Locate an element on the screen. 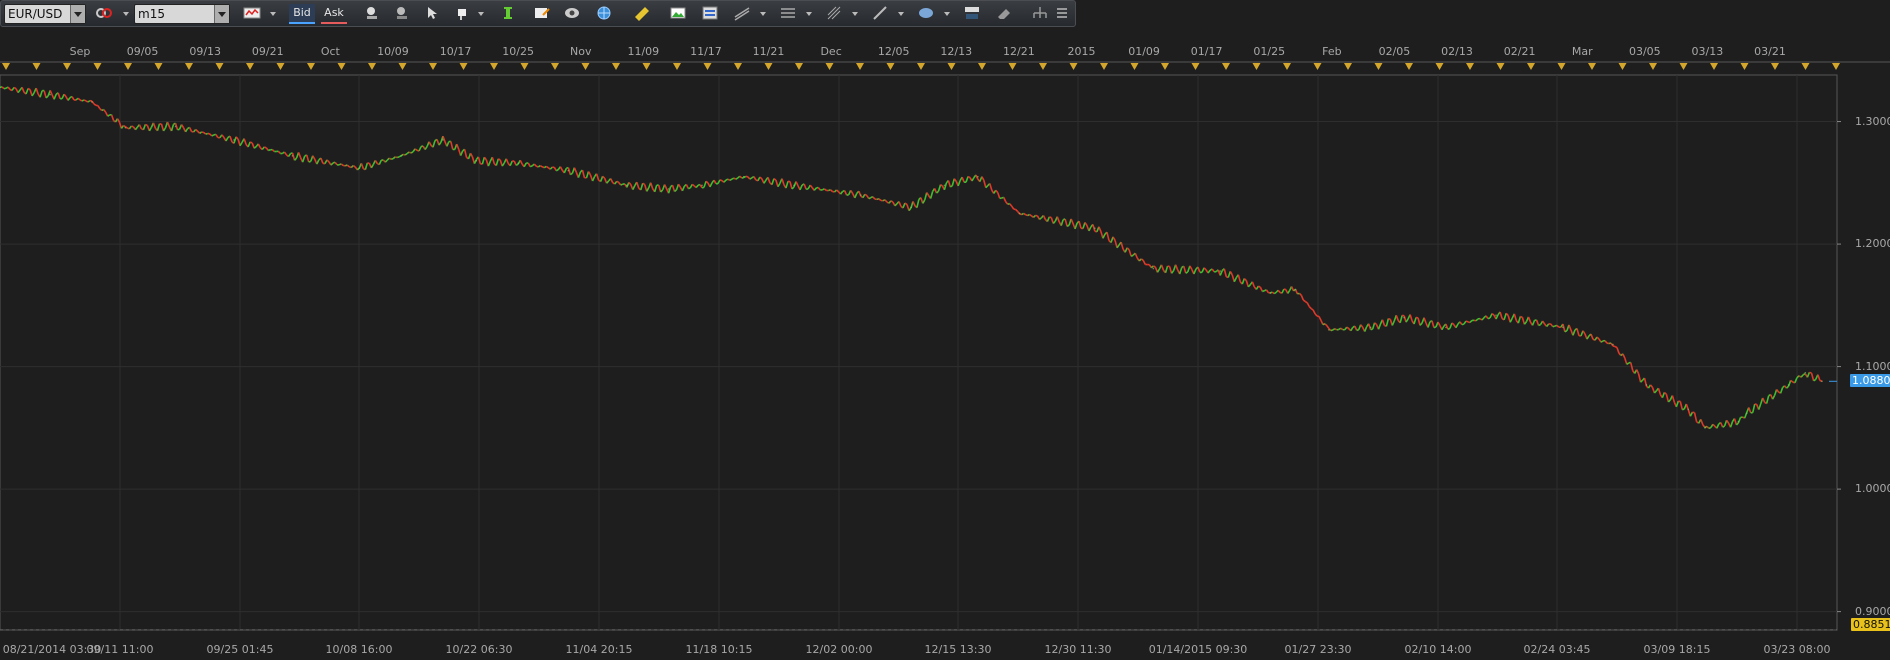  text-icon is located at coordinates (972, 14).